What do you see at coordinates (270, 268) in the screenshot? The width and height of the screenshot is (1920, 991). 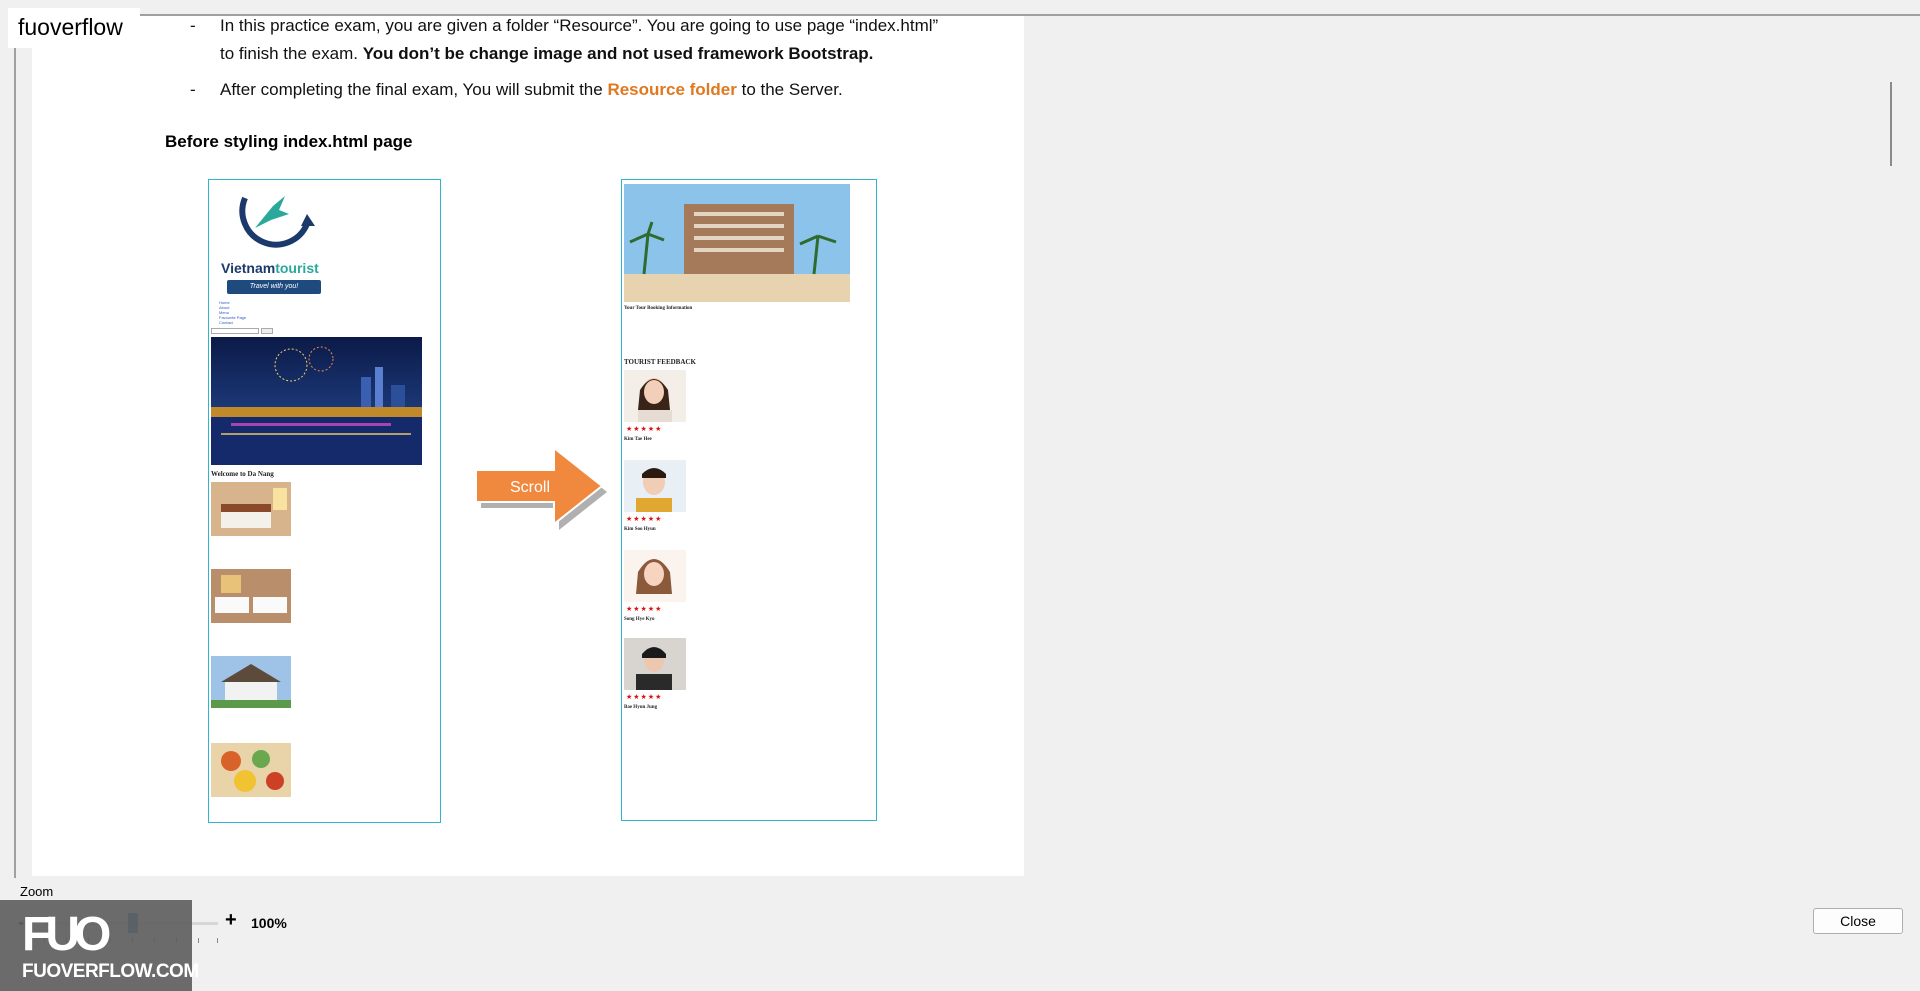 I see `logo-text: Vietnamtourist` at bounding box center [270, 268].